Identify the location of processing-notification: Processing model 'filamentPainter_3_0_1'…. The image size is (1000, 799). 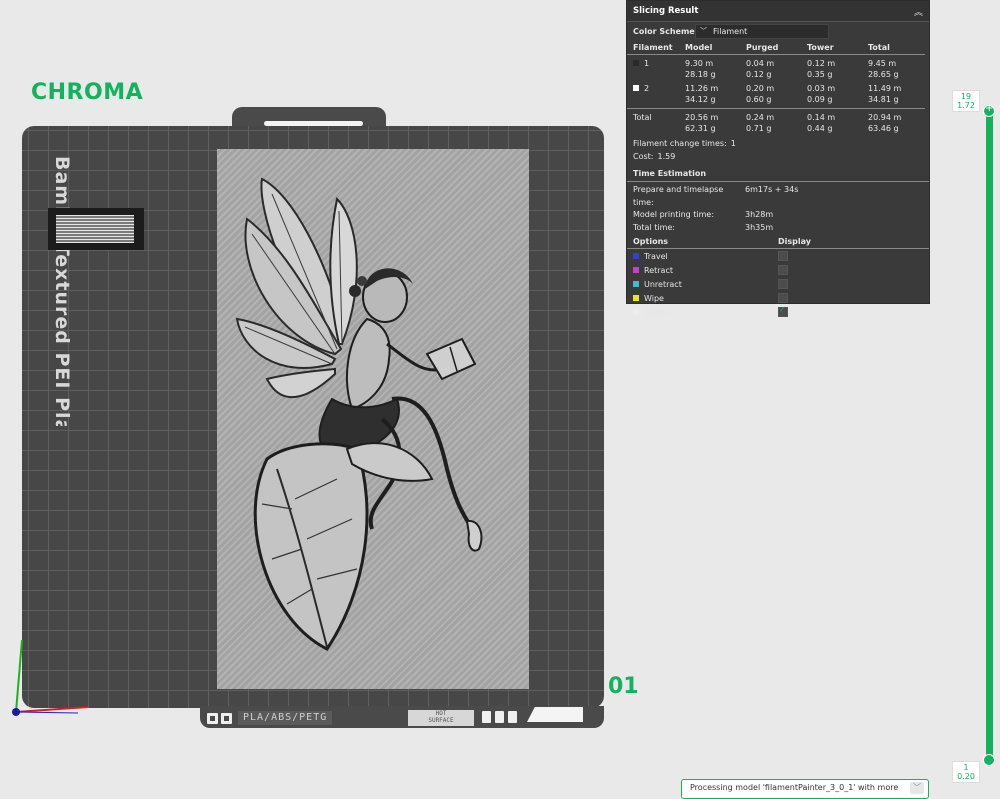
(805, 789).